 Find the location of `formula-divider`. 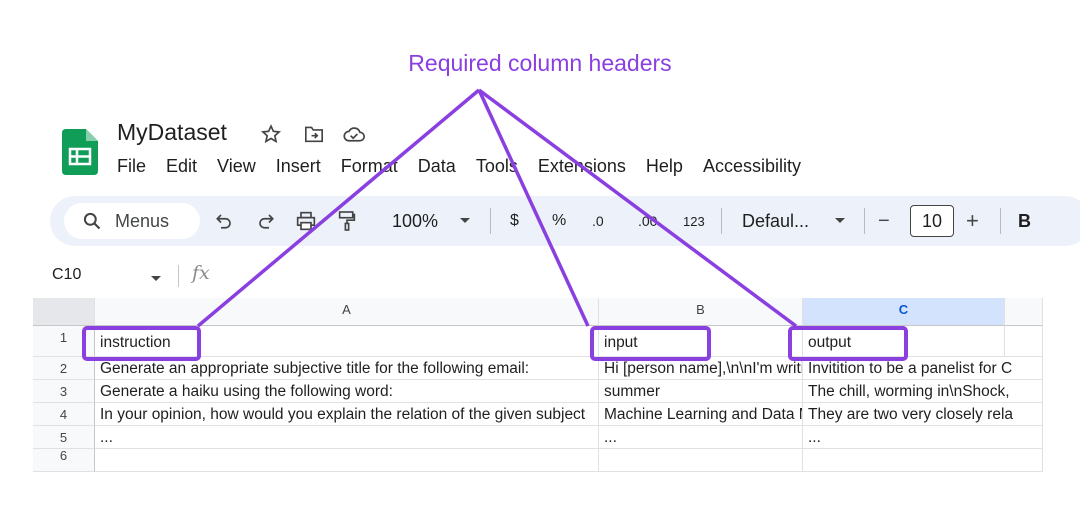

formula-divider is located at coordinates (178, 276).